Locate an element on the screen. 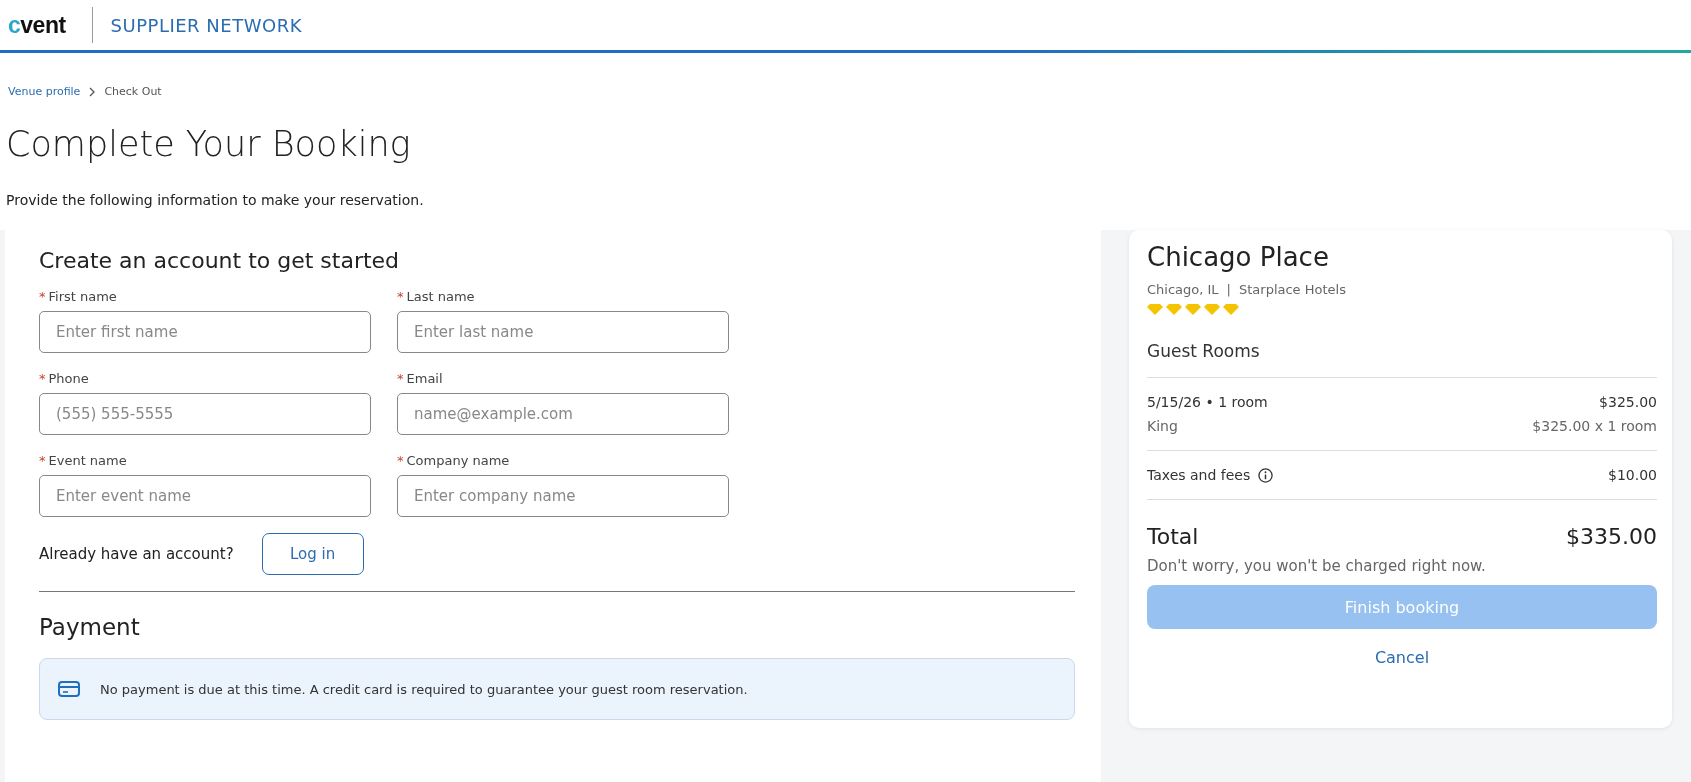  cancel-link: Cancel is located at coordinates (1402, 657).